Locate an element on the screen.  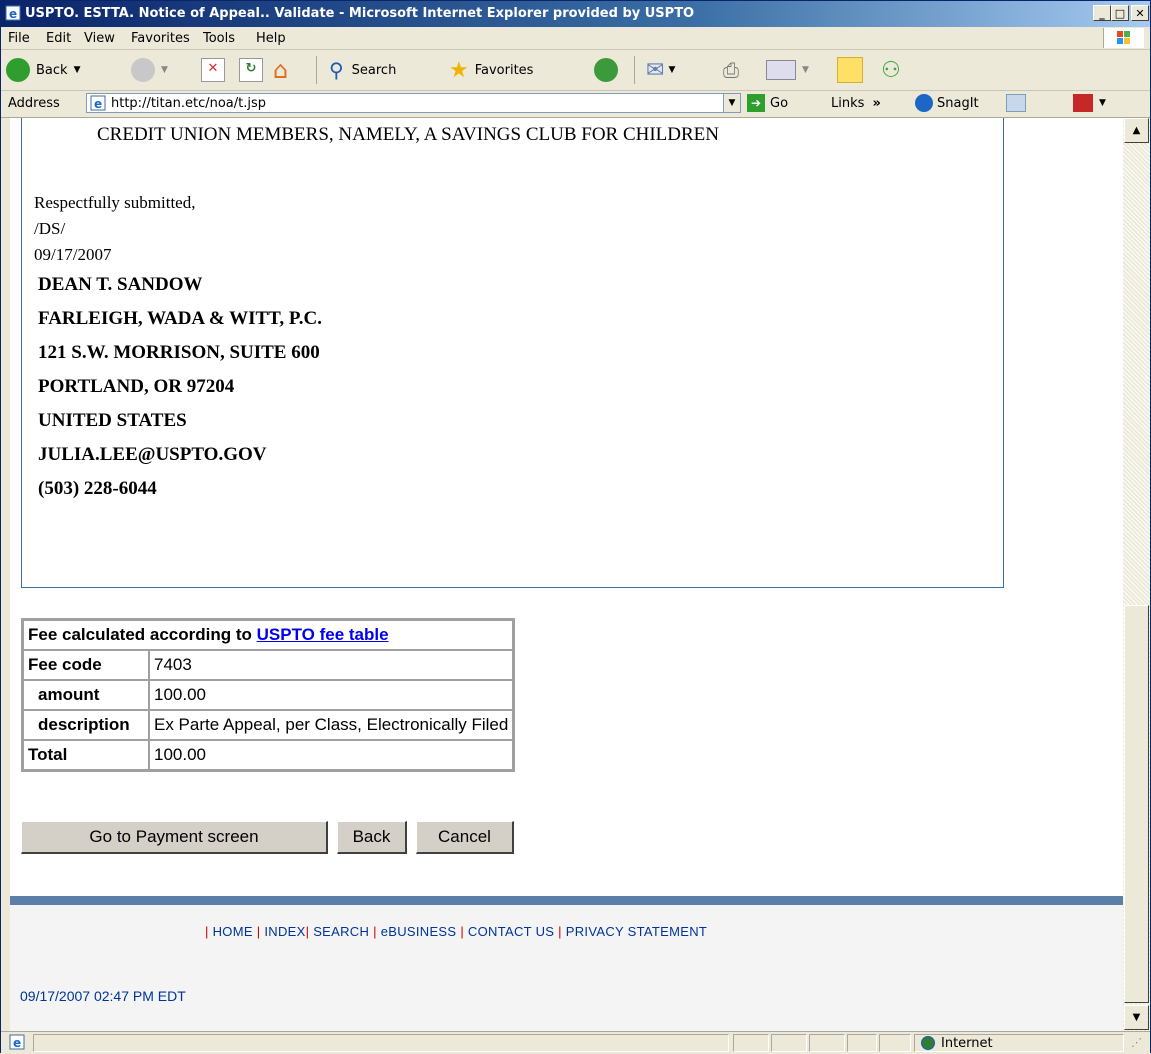
scroll-down-button: ▼ is located at coordinates (1136, 1017).